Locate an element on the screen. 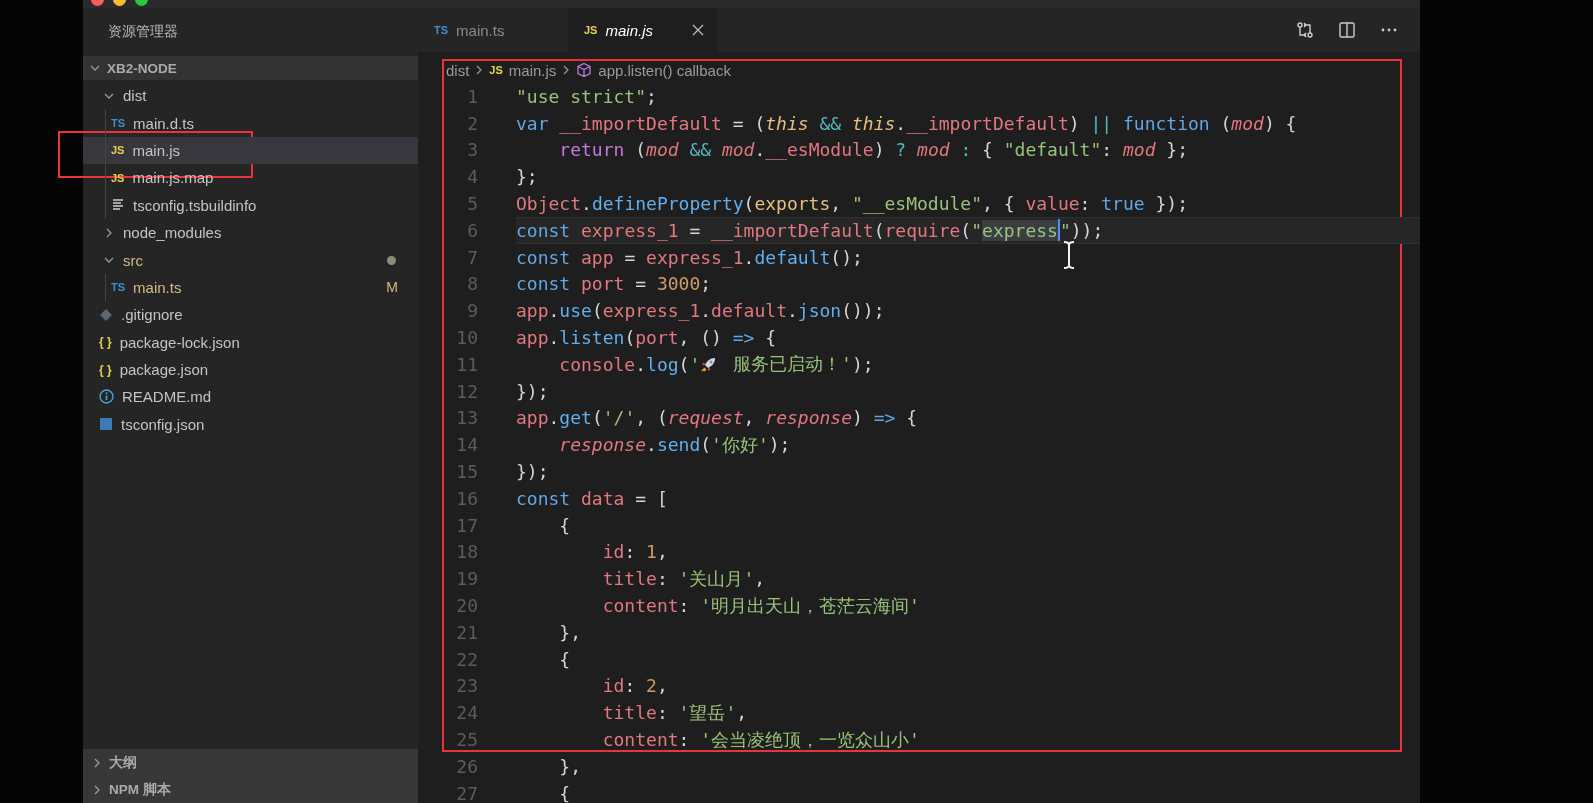 This screenshot has width=1593, height=803. file-tree-item: { } package-lock.json is located at coordinates (250, 342).